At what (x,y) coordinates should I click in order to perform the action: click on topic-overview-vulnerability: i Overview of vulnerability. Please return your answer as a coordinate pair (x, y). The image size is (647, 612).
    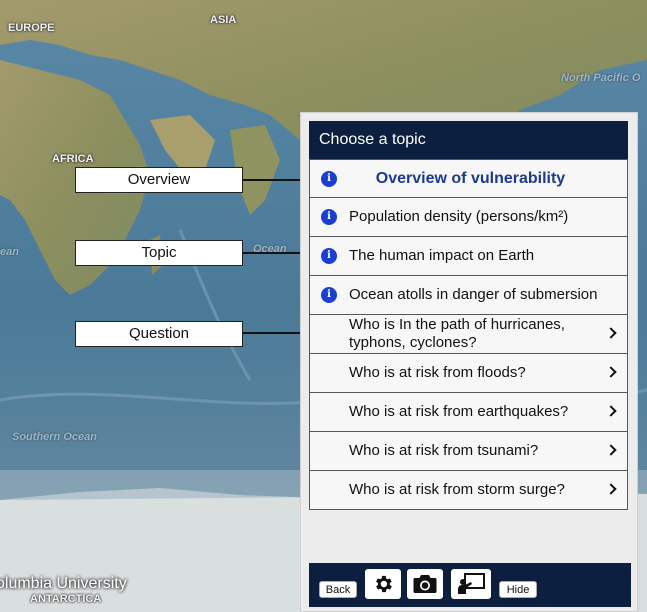
    Looking at the image, I should click on (468, 178).